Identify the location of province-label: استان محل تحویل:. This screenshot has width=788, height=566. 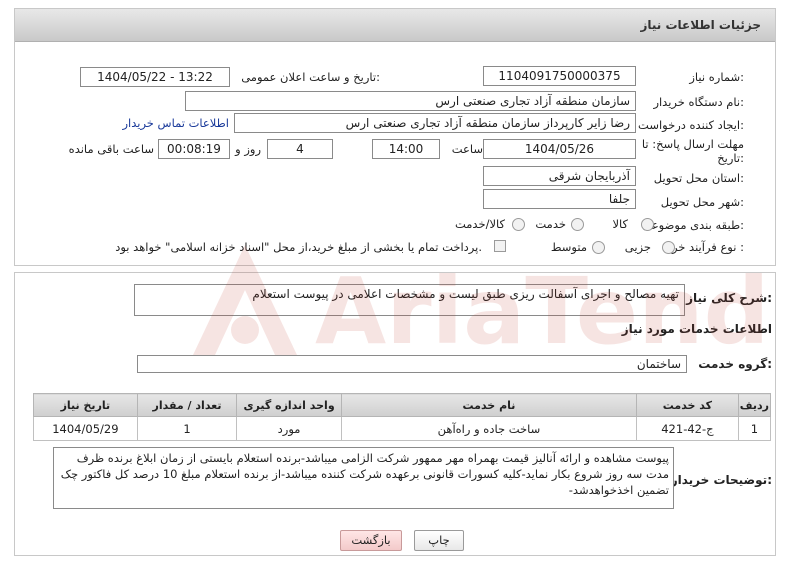
(698, 178).